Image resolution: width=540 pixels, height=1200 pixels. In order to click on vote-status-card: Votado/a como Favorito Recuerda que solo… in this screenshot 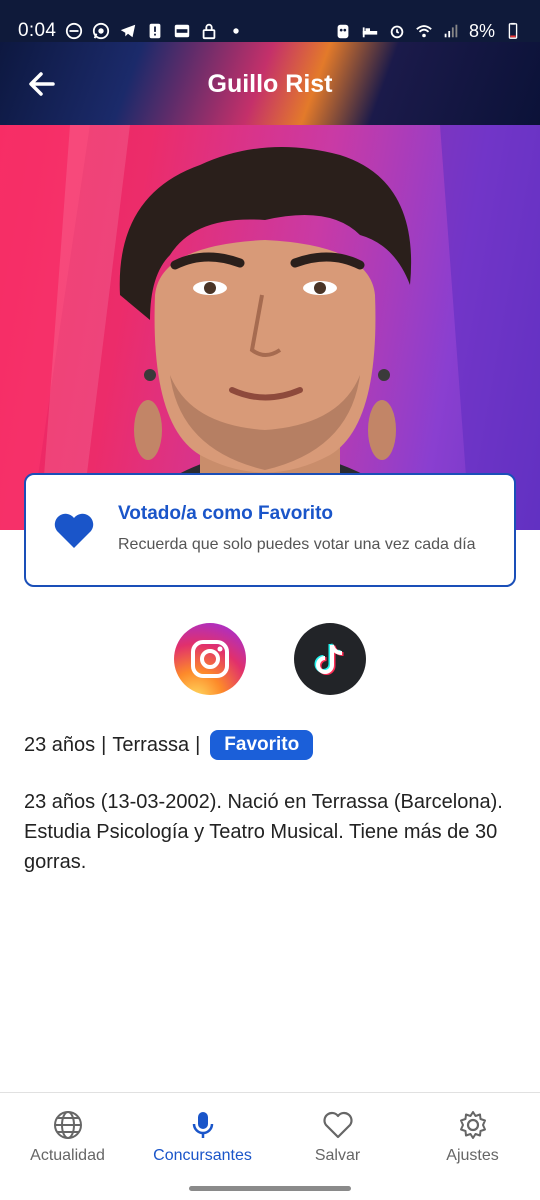, I will do `click(270, 530)`.